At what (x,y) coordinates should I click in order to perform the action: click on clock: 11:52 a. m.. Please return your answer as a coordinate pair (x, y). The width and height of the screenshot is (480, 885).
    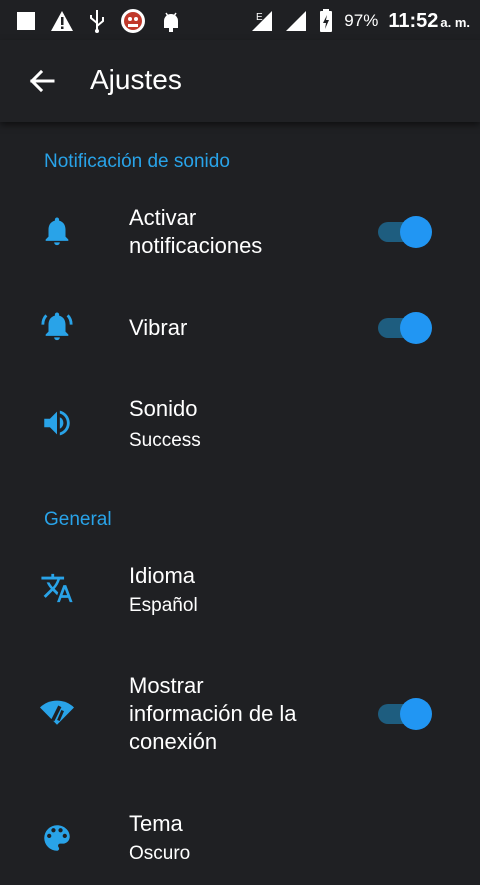
    Looking at the image, I should click on (429, 21).